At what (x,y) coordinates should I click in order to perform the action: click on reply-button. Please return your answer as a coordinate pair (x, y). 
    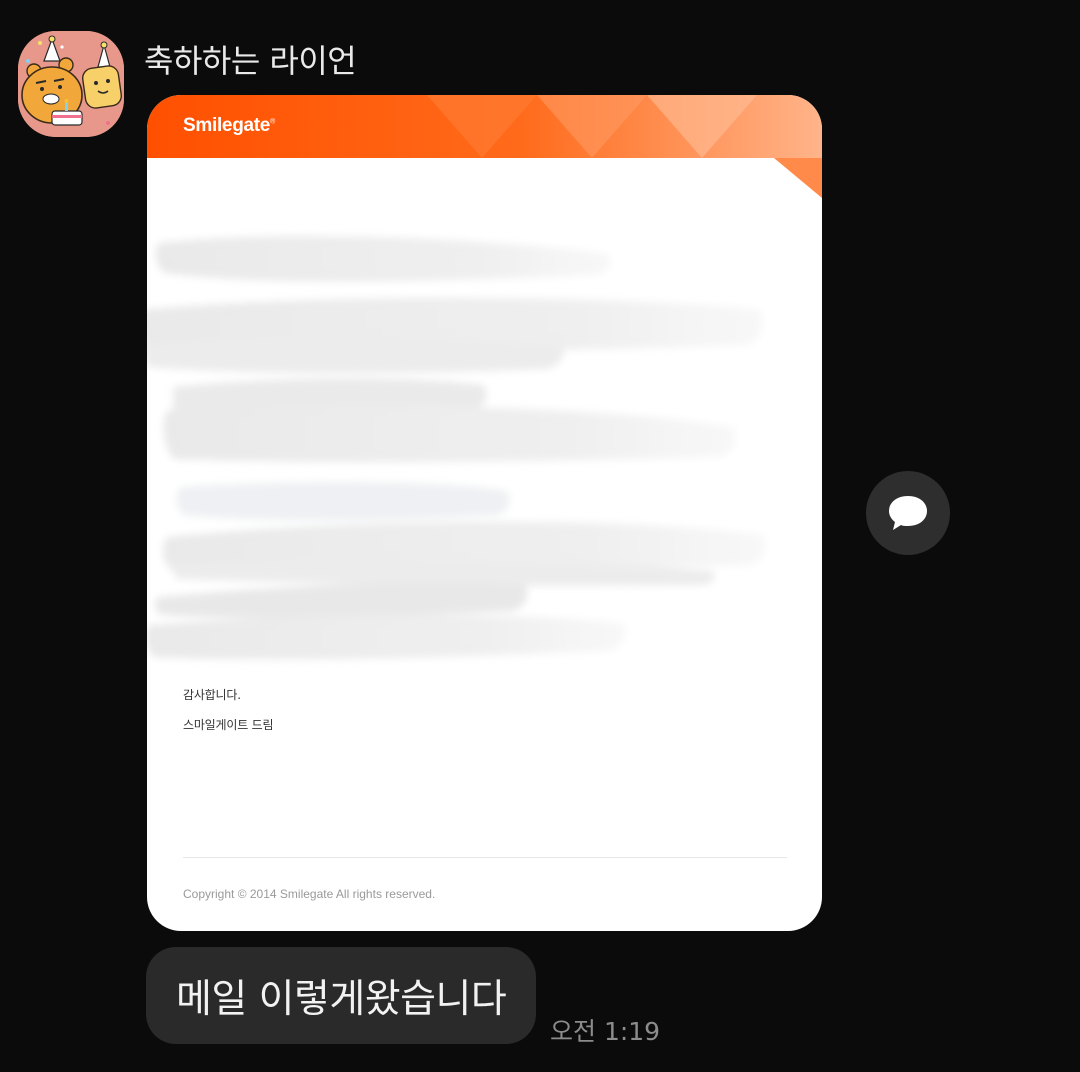
    Looking at the image, I should click on (908, 513).